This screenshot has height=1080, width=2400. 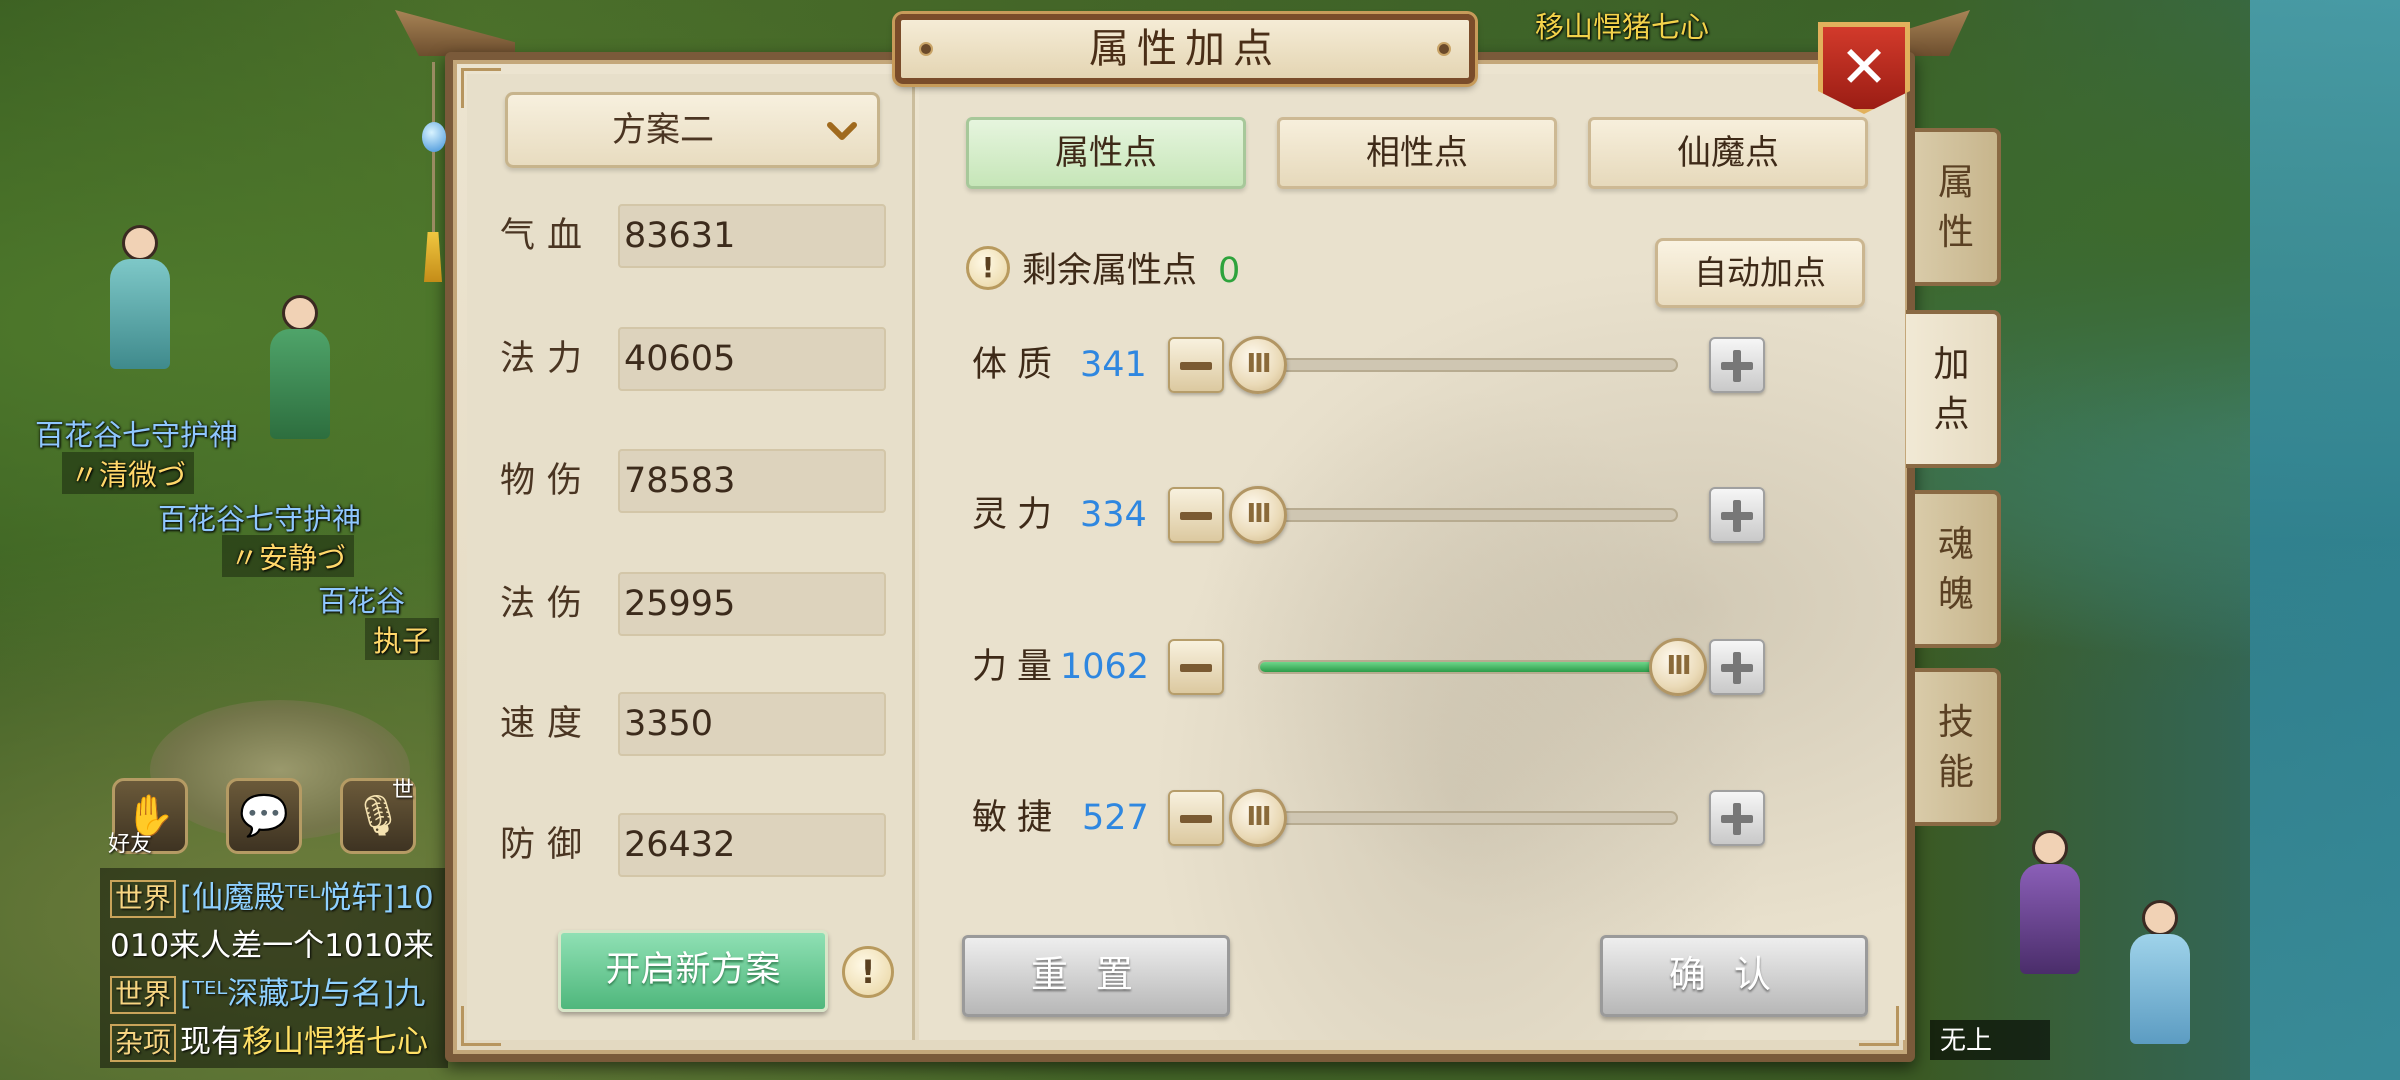 I want to click on decrease-constitution-button, so click(x=1196, y=365).